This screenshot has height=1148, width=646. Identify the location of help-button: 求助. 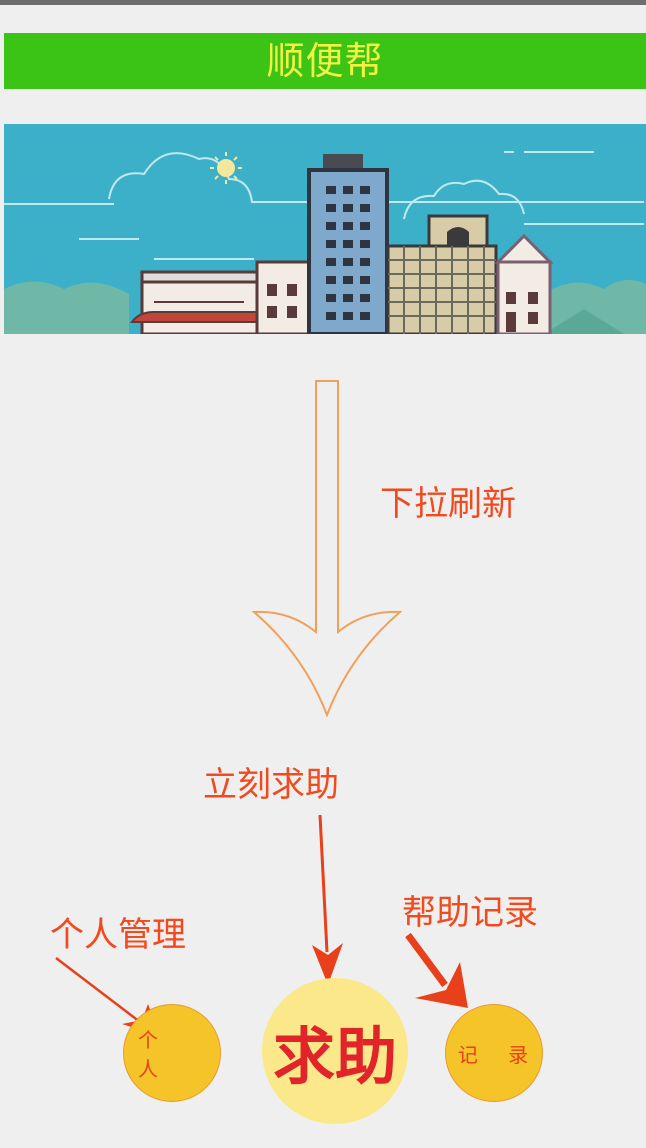
(335, 1051).